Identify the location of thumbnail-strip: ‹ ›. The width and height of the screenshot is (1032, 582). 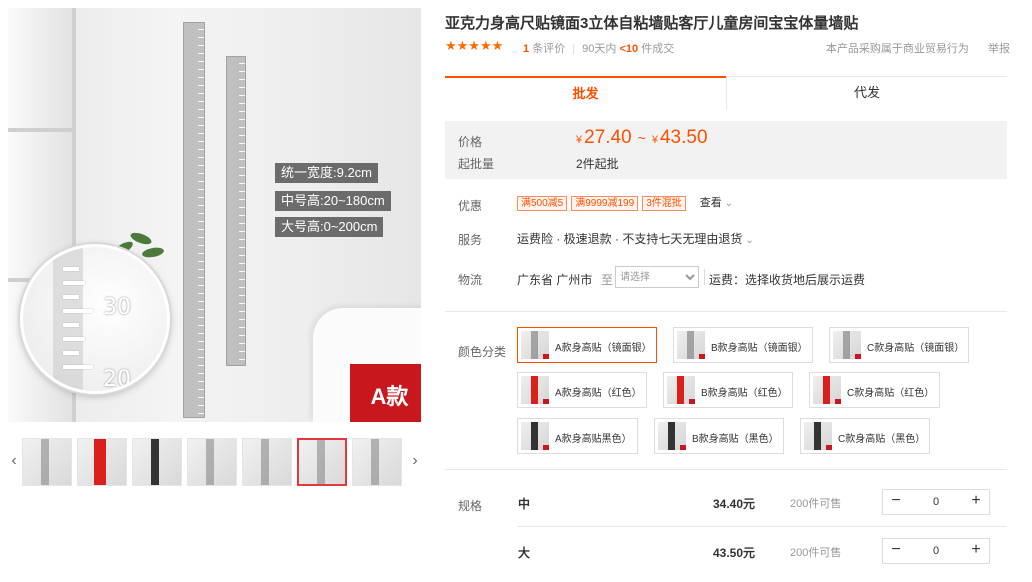
(214, 462).